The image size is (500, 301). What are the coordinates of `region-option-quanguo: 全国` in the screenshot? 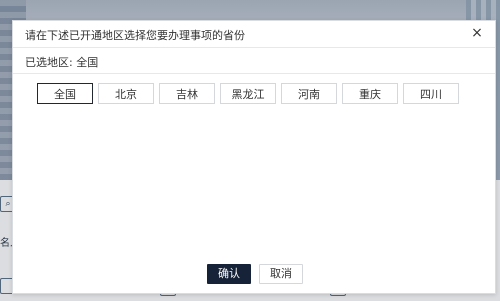 It's located at (65, 93).